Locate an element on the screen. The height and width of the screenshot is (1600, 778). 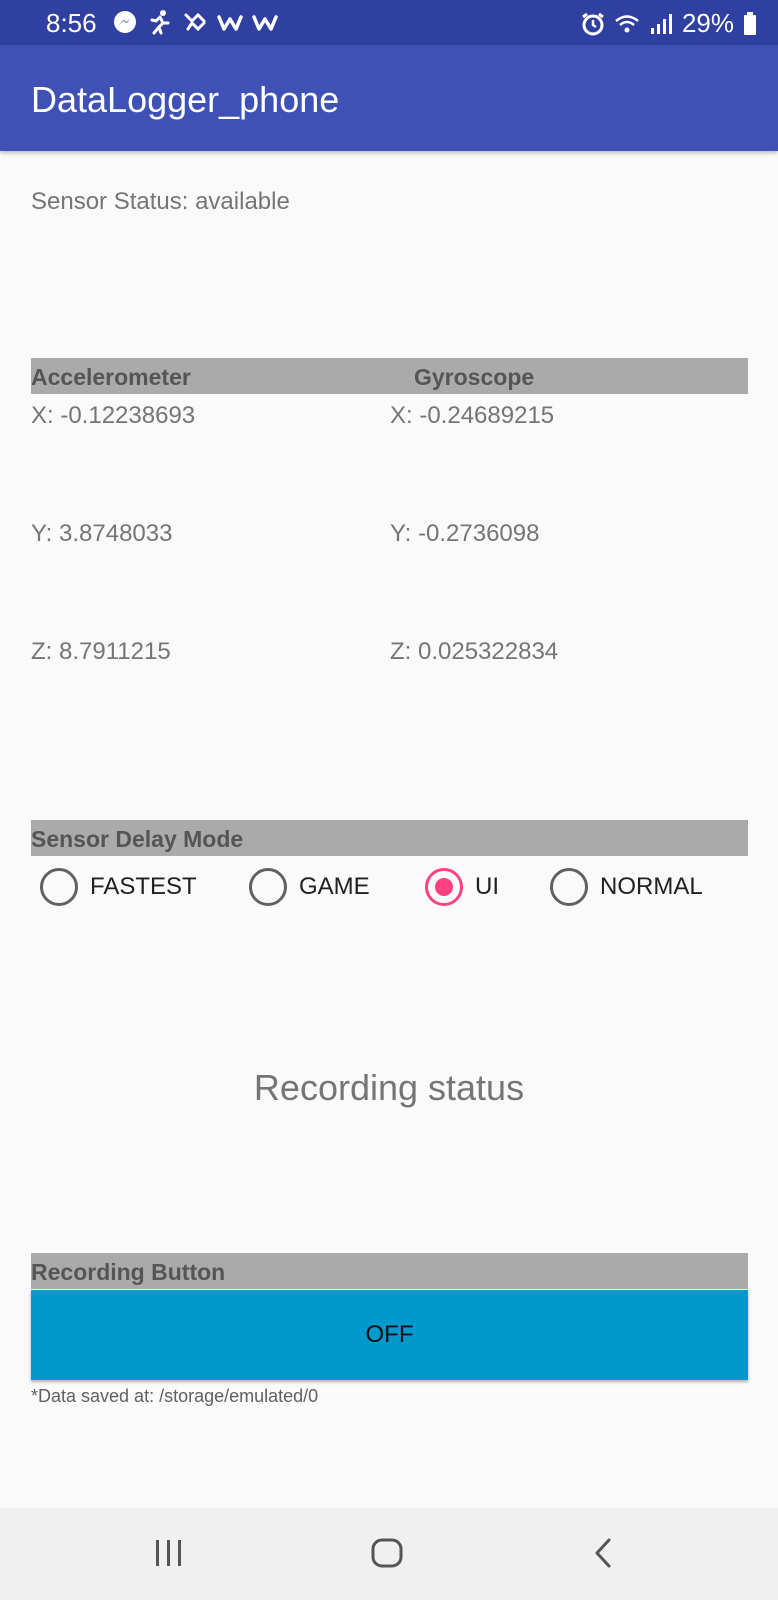
recording-button-text: OFF is located at coordinates (389, 1334).